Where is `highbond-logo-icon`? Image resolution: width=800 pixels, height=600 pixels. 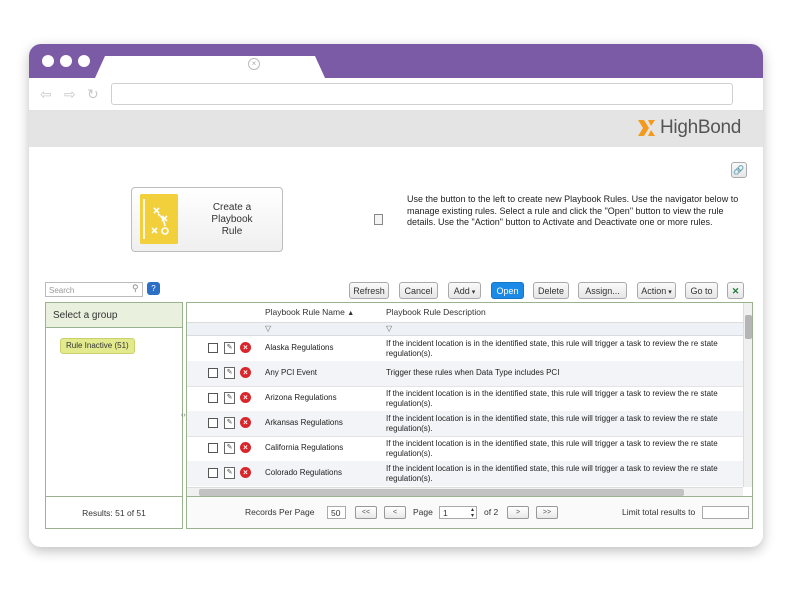
highbond-logo-icon is located at coordinates (646, 128).